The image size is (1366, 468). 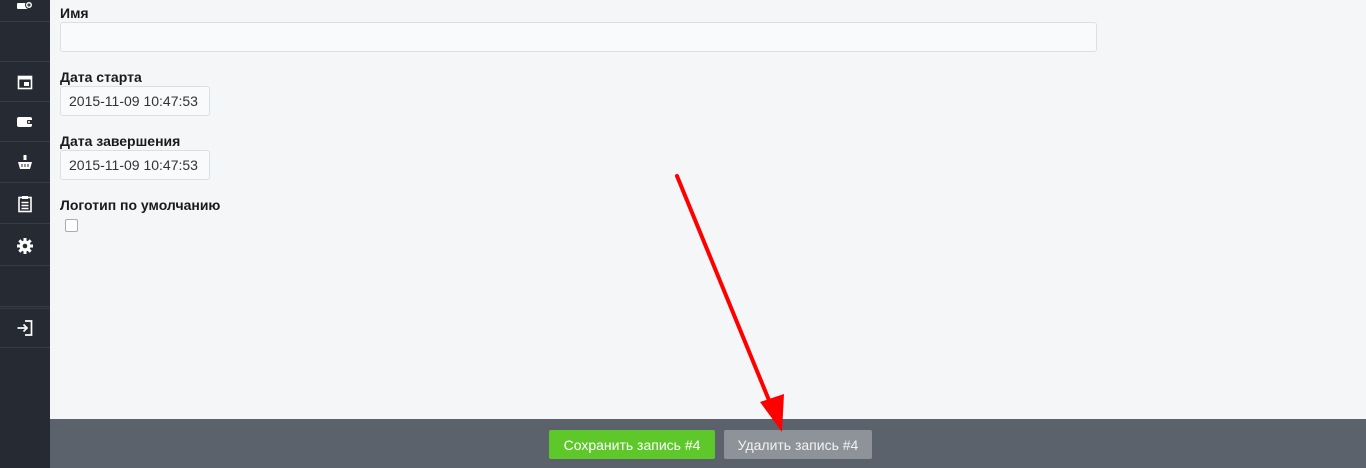 I want to click on user-add-icon, so click(x=25, y=4).